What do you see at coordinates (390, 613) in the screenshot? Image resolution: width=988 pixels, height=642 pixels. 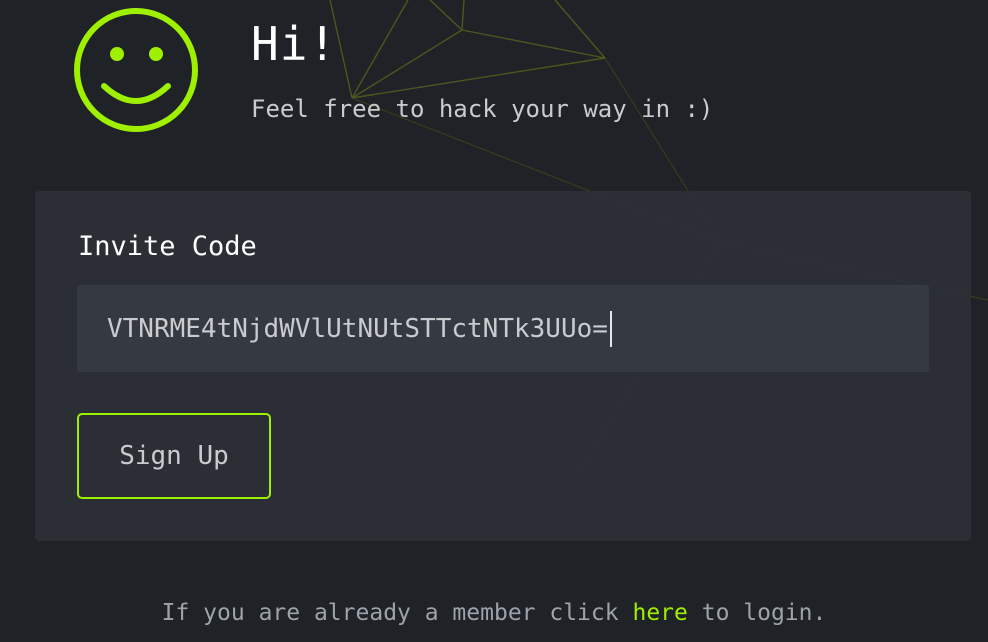 I see `login-prompt-prefix: If you are already a member click` at bounding box center [390, 613].